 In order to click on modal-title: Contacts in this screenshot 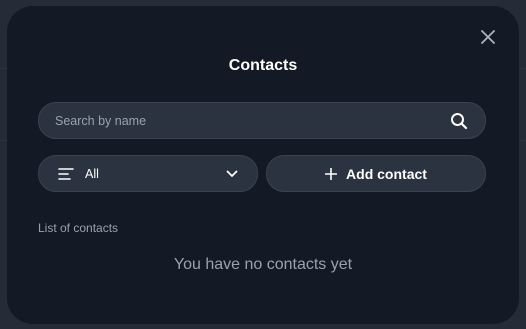, I will do `click(263, 65)`.